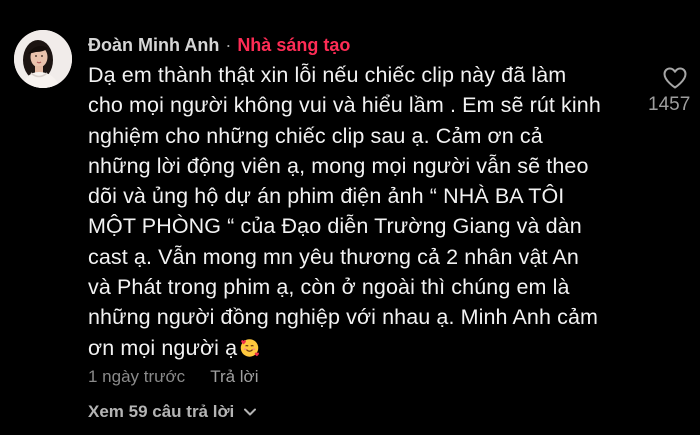  Describe the element at coordinates (294, 44) in the screenshot. I see `creator-badge: Nhà sáng tạo` at that location.